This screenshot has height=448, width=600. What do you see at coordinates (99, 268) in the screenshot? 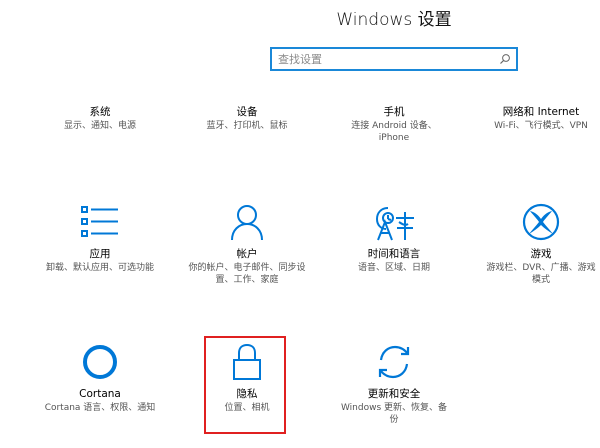
I see `tile-apps-desc: 卸载、默认应用、可选功能` at bounding box center [99, 268].